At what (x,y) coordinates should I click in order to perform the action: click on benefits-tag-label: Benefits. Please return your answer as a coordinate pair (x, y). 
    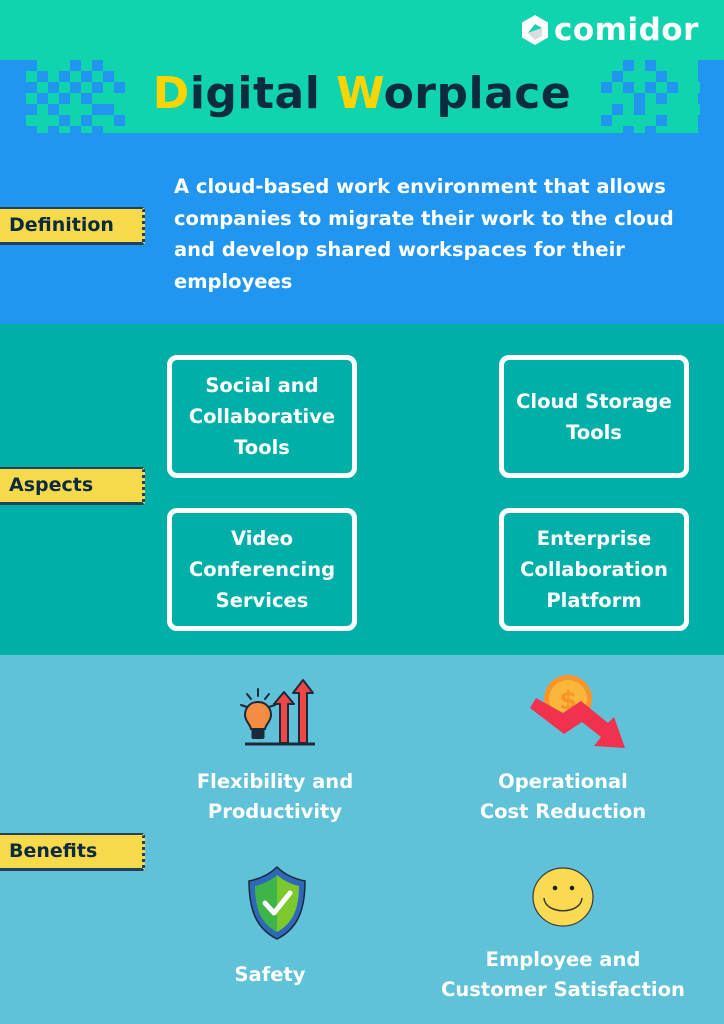
    Looking at the image, I should click on (53, 851).